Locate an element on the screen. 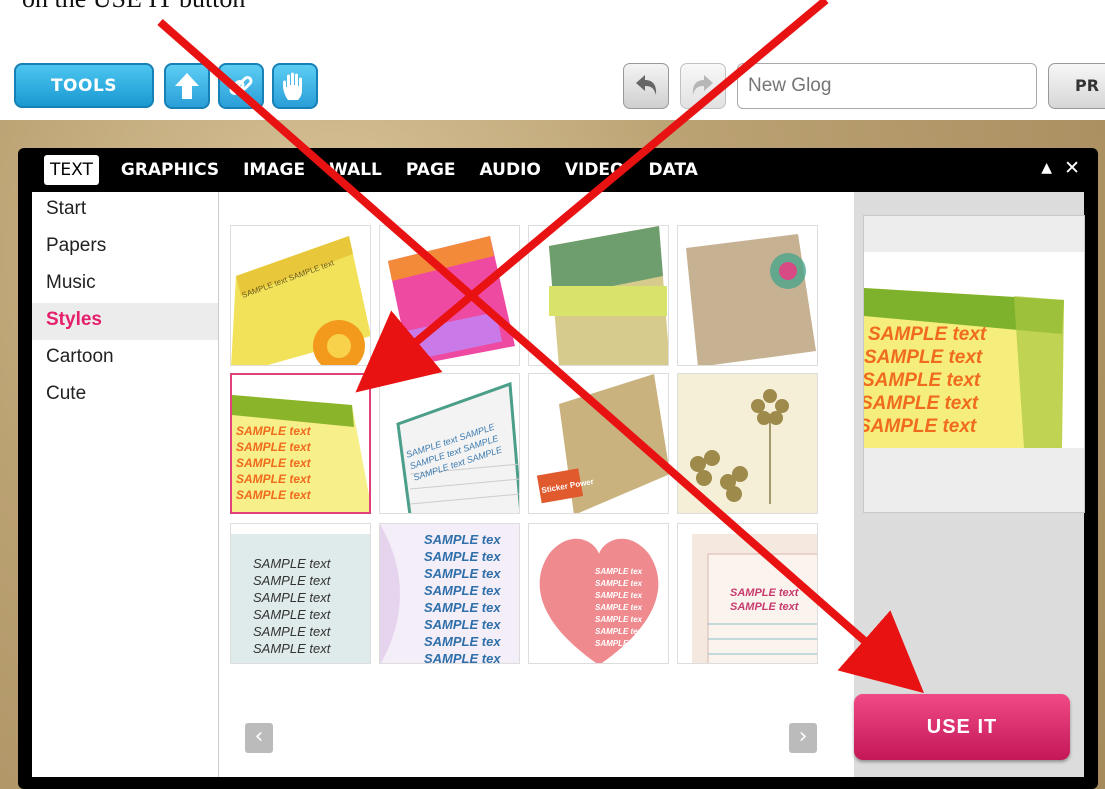  close-icon: ✕ is located at coordinates (1072, 168).